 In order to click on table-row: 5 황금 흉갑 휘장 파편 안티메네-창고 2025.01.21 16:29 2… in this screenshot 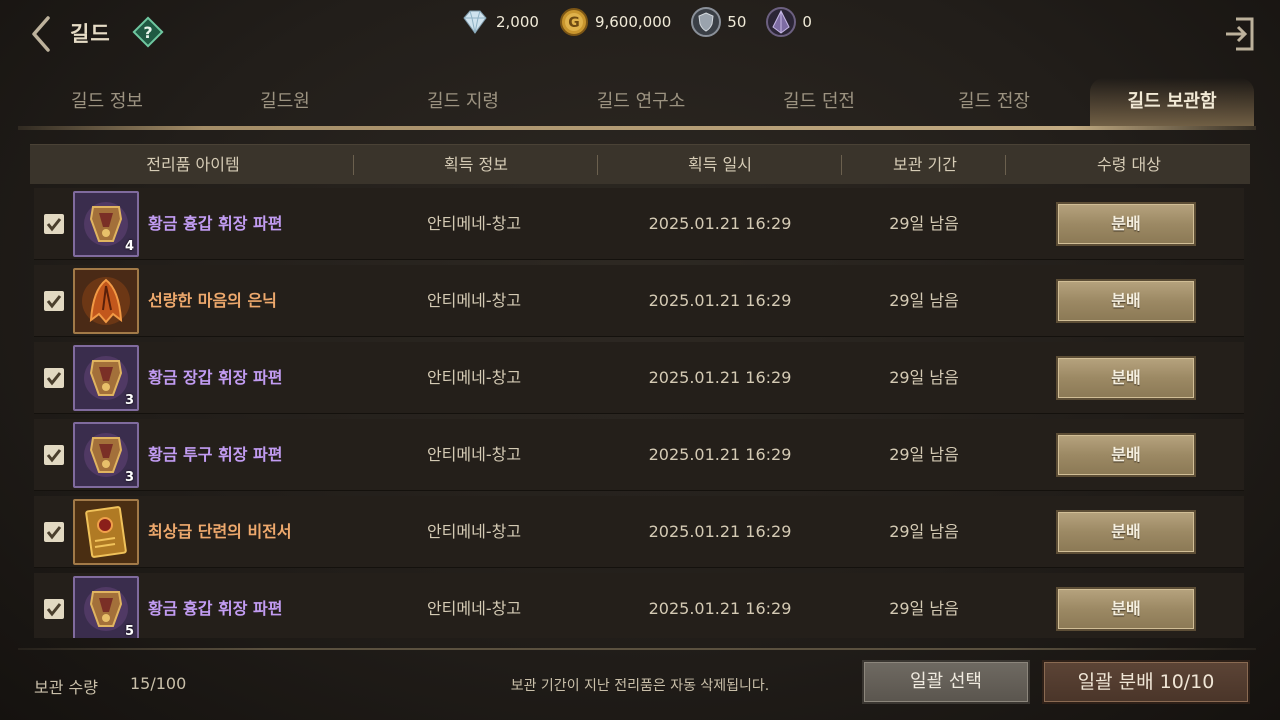, I will do `click(639, 605)`.